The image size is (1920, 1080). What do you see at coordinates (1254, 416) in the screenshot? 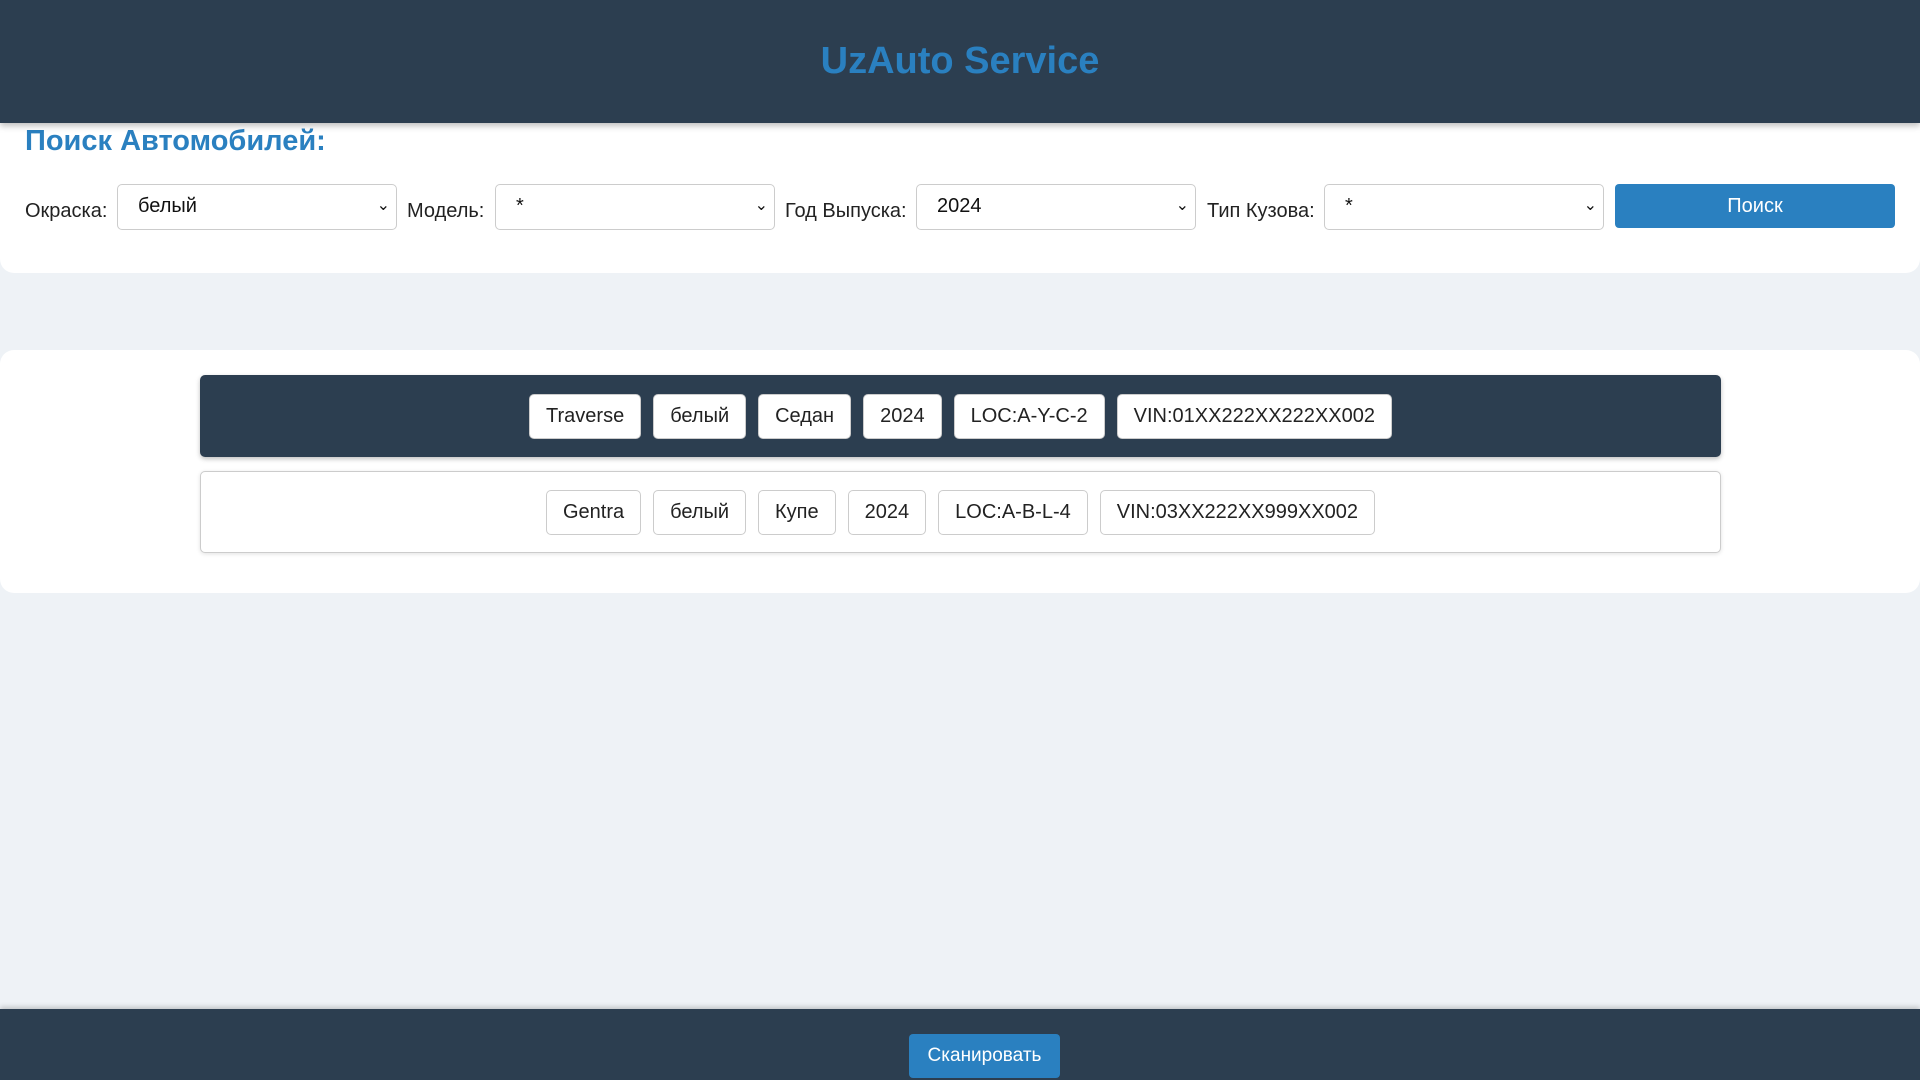
I see `chip-vin: VIN:01XX222XX222XX002` at bounding box center [1254, 416].